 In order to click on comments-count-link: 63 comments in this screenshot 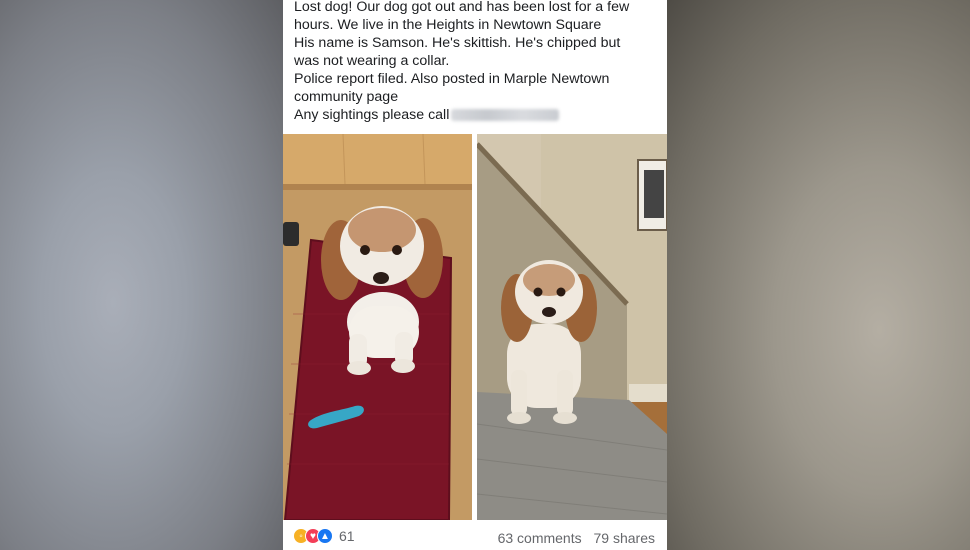, I will do `click(540, 538)`.